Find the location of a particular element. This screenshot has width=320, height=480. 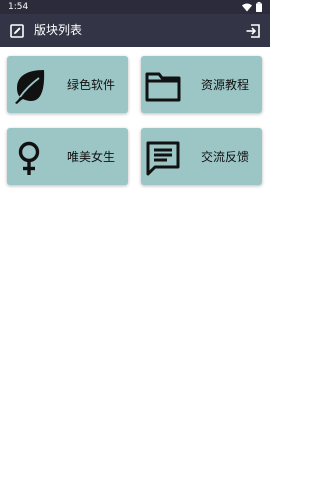

battery-icon is located at coordinates (259, 7).